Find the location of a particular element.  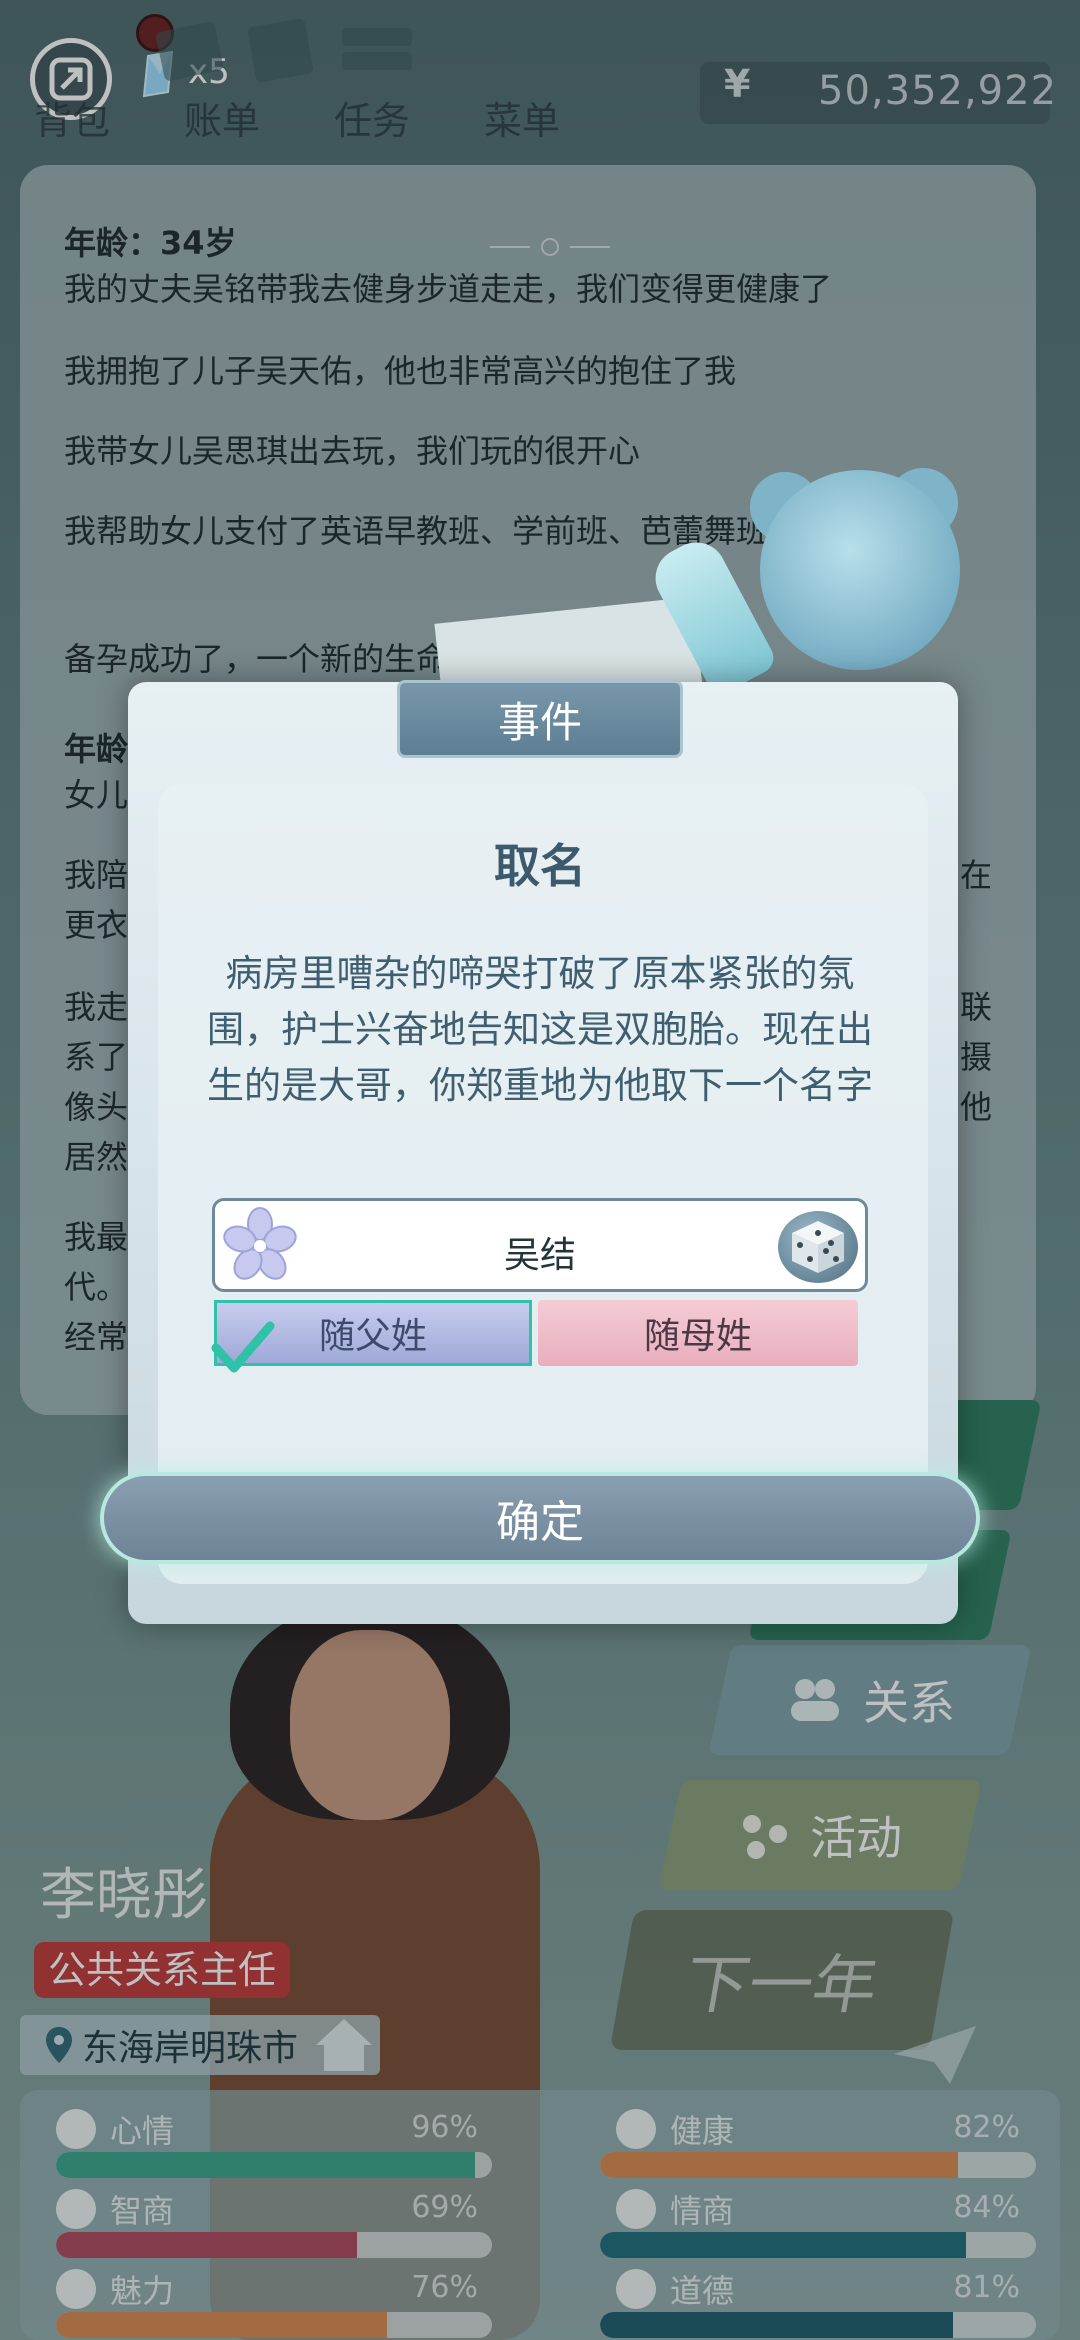

name-value: 吴结 is located at coordinates (539, 1255).